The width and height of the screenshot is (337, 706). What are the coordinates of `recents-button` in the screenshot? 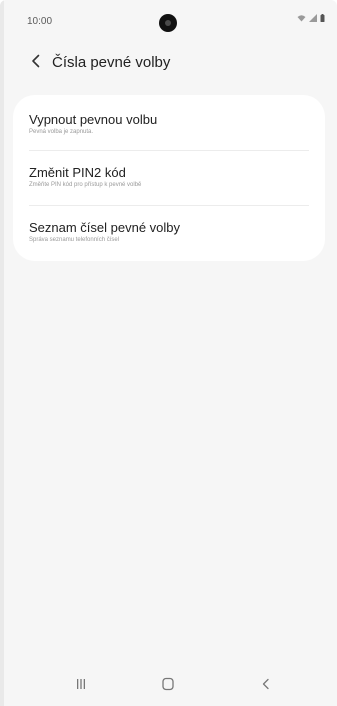 It's located at (81, 686).